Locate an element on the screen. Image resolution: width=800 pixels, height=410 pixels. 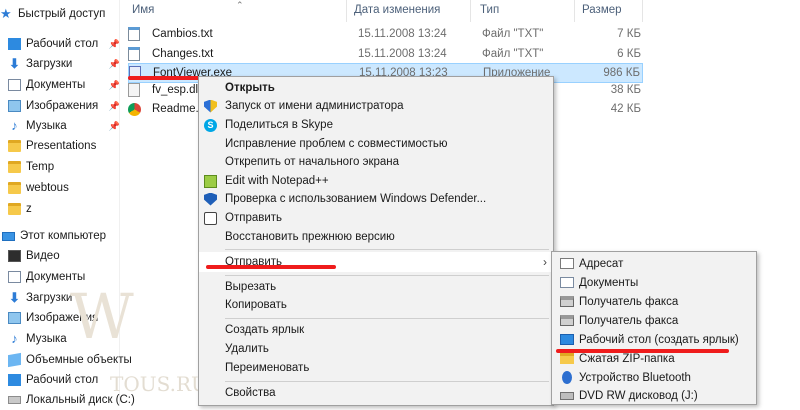
column-header-size: Размер is located at coordinates (602, 10).